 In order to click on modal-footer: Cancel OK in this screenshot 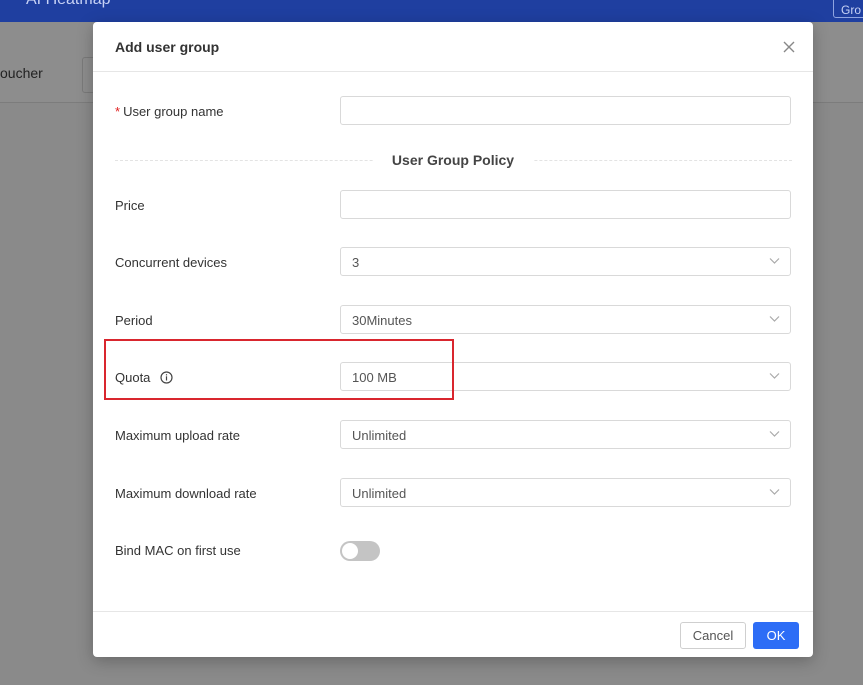, I will do `click(453, 634)`.